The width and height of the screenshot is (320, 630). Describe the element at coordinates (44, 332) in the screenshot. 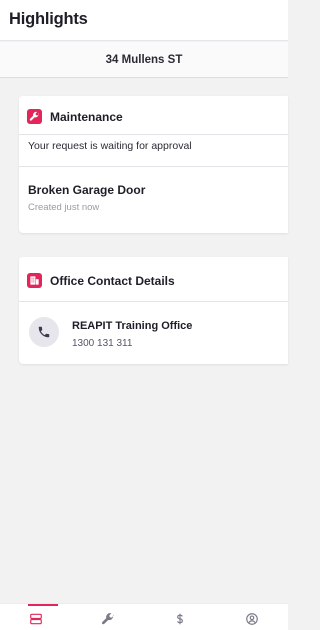

I see `phone-icon` at that location.